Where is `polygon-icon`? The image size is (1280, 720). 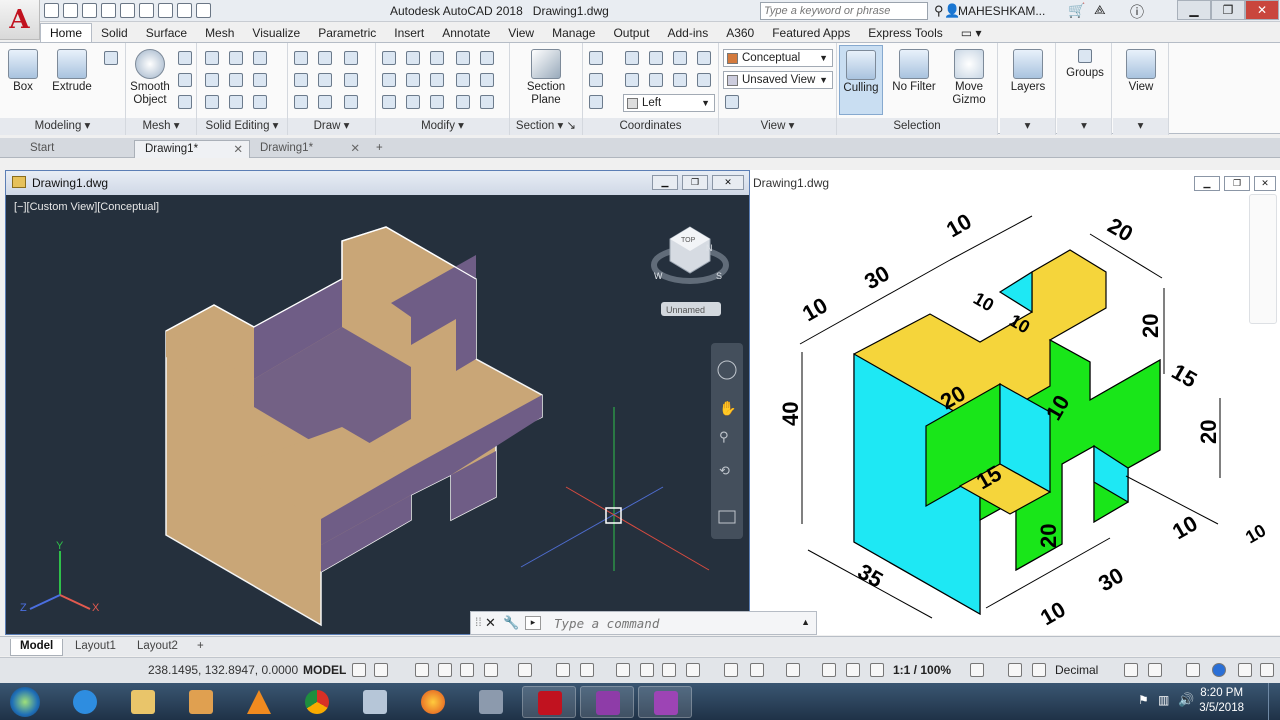 polygon-icon is located at coordinates (301, 102).